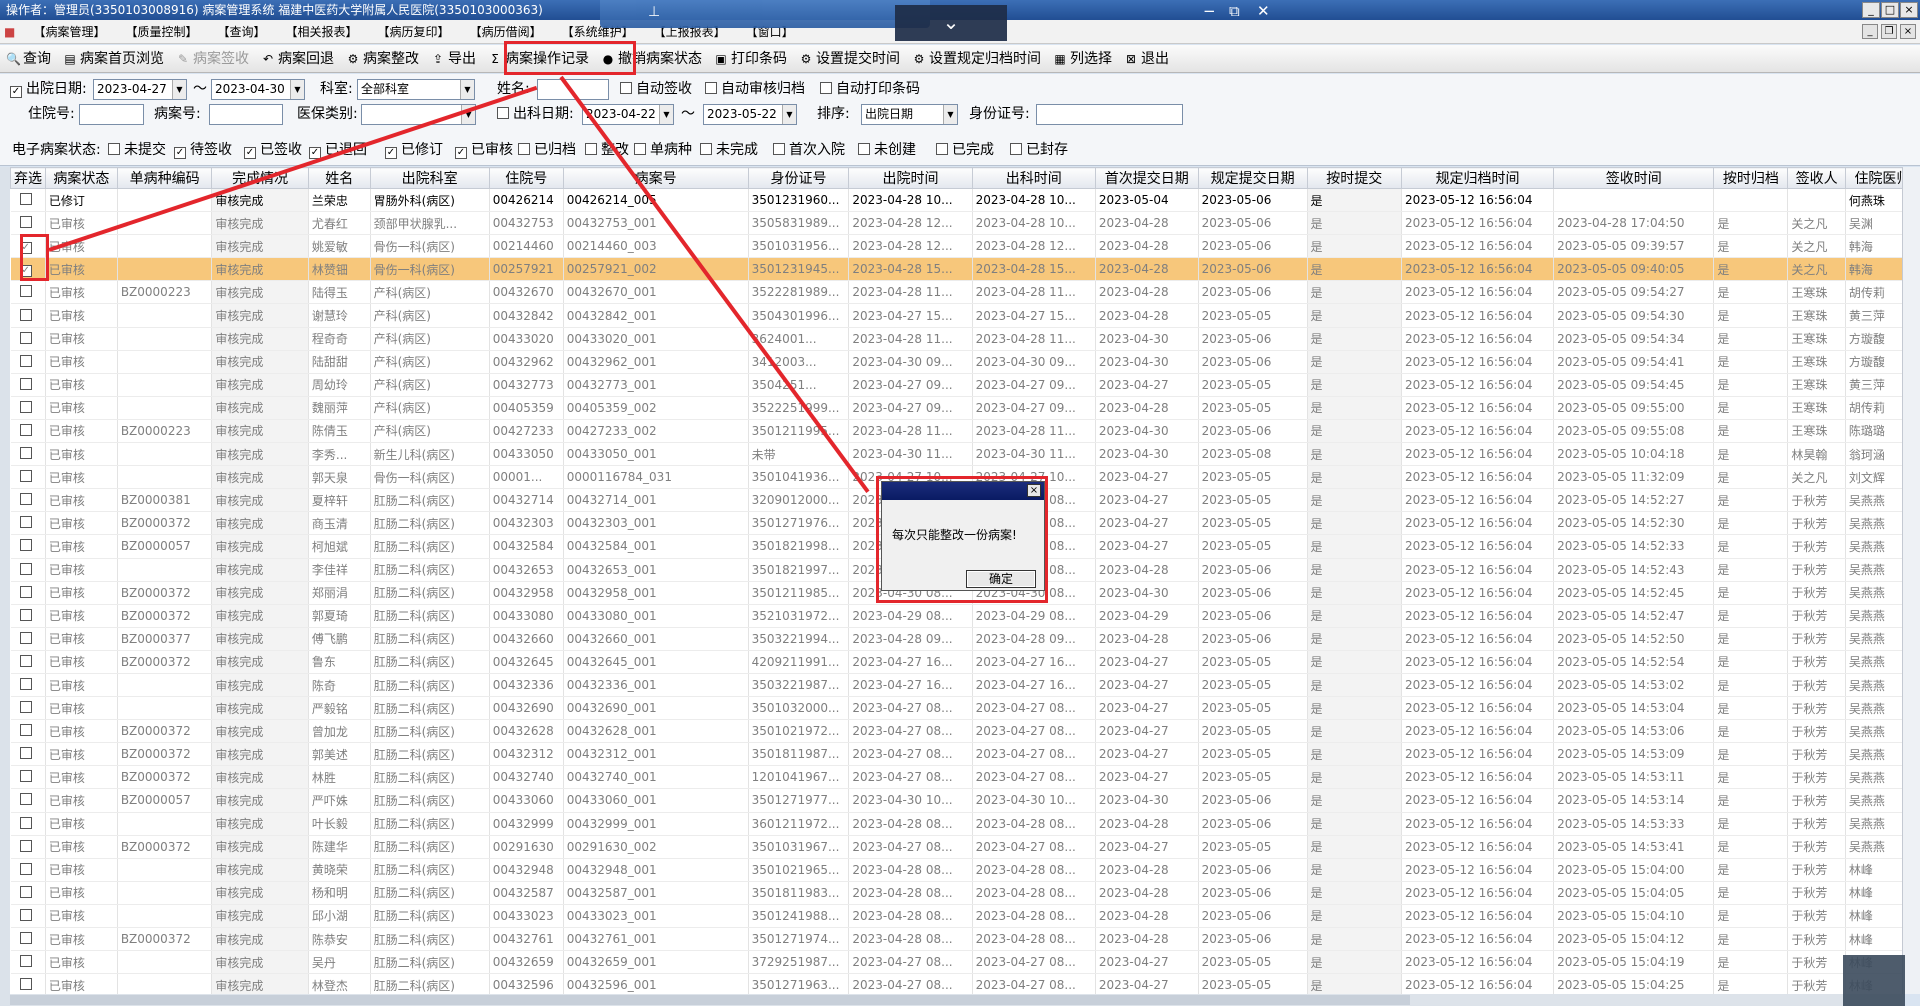  I want to click on discharge-to-input: 2023-04-30 ▼, so click(258, 89).